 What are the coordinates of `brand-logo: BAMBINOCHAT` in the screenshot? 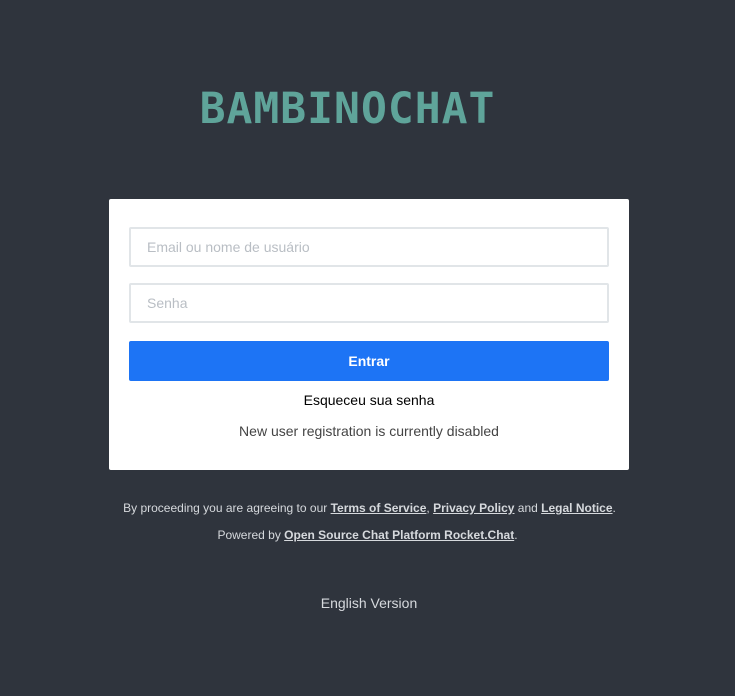 It's located at (347, 109).